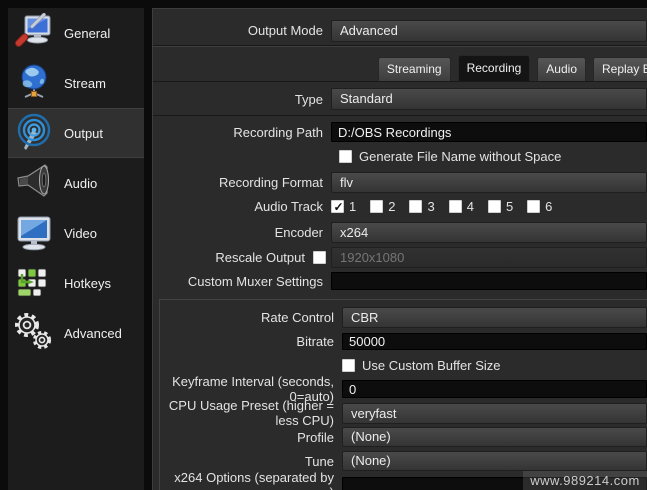  I want to click on type-row: Type Standard, so click(400, 99).